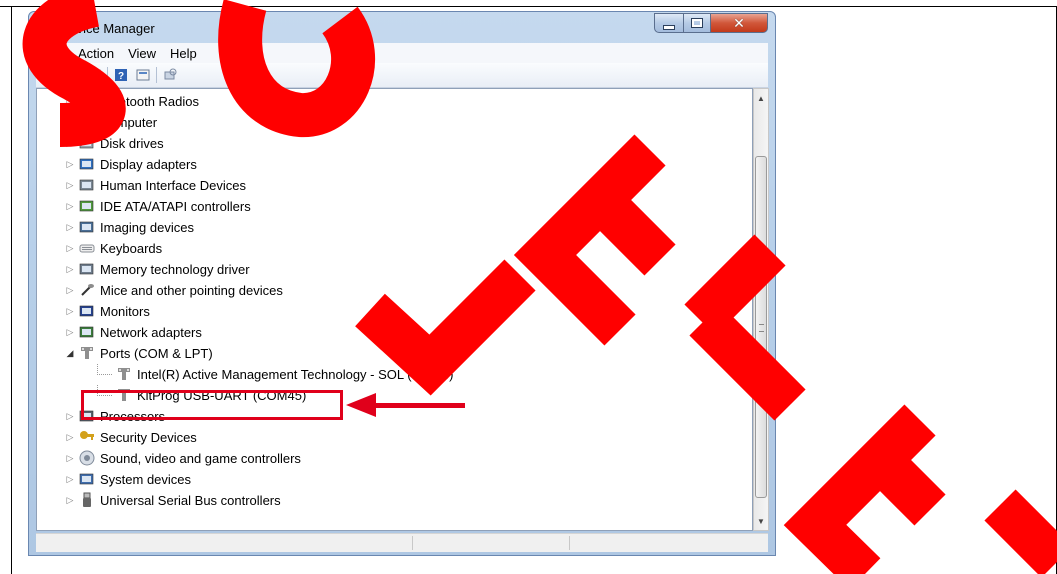 Image resolution: width=1057 pixels, height=574 pixels. What do you see at coordinates (190, 500) in the screenshot?
I see `tree-item-label: Universal Serial Bus controllers` at bounding box center [190, 500].